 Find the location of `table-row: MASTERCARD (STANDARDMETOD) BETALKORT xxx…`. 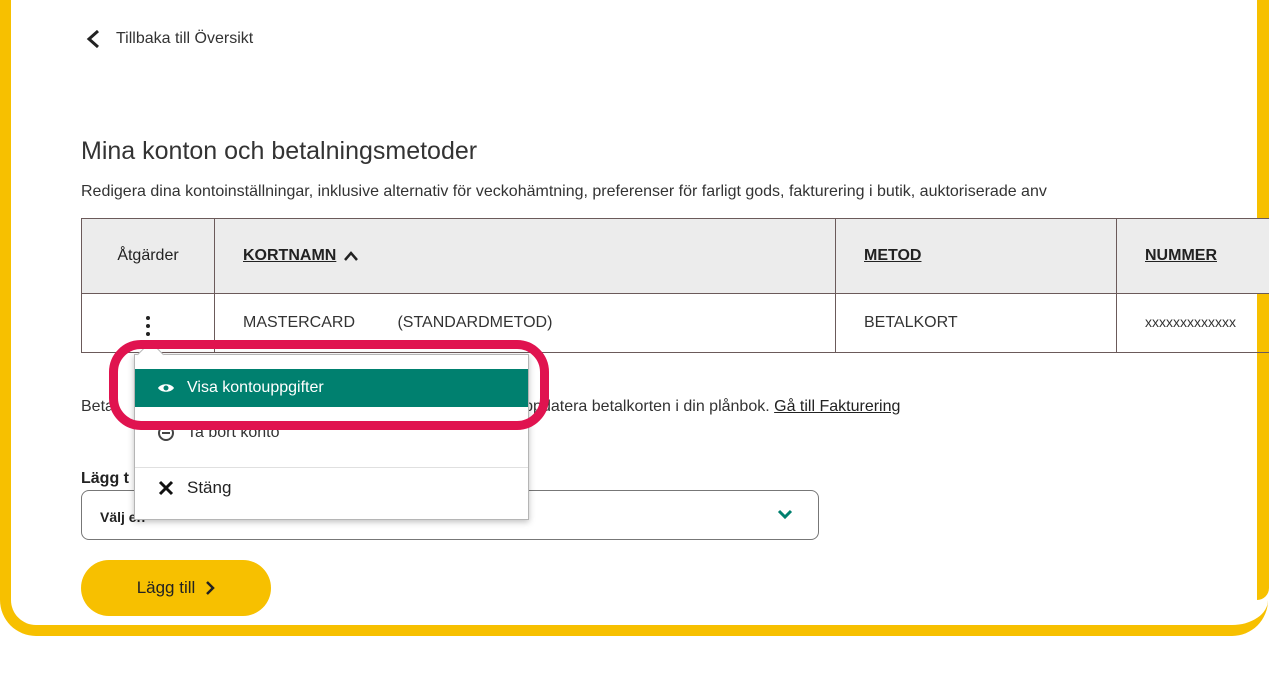

table-row: MASTERCARD (STANDARDMETOD) BETALKORT xxx… is located at coordinates (675, 323).